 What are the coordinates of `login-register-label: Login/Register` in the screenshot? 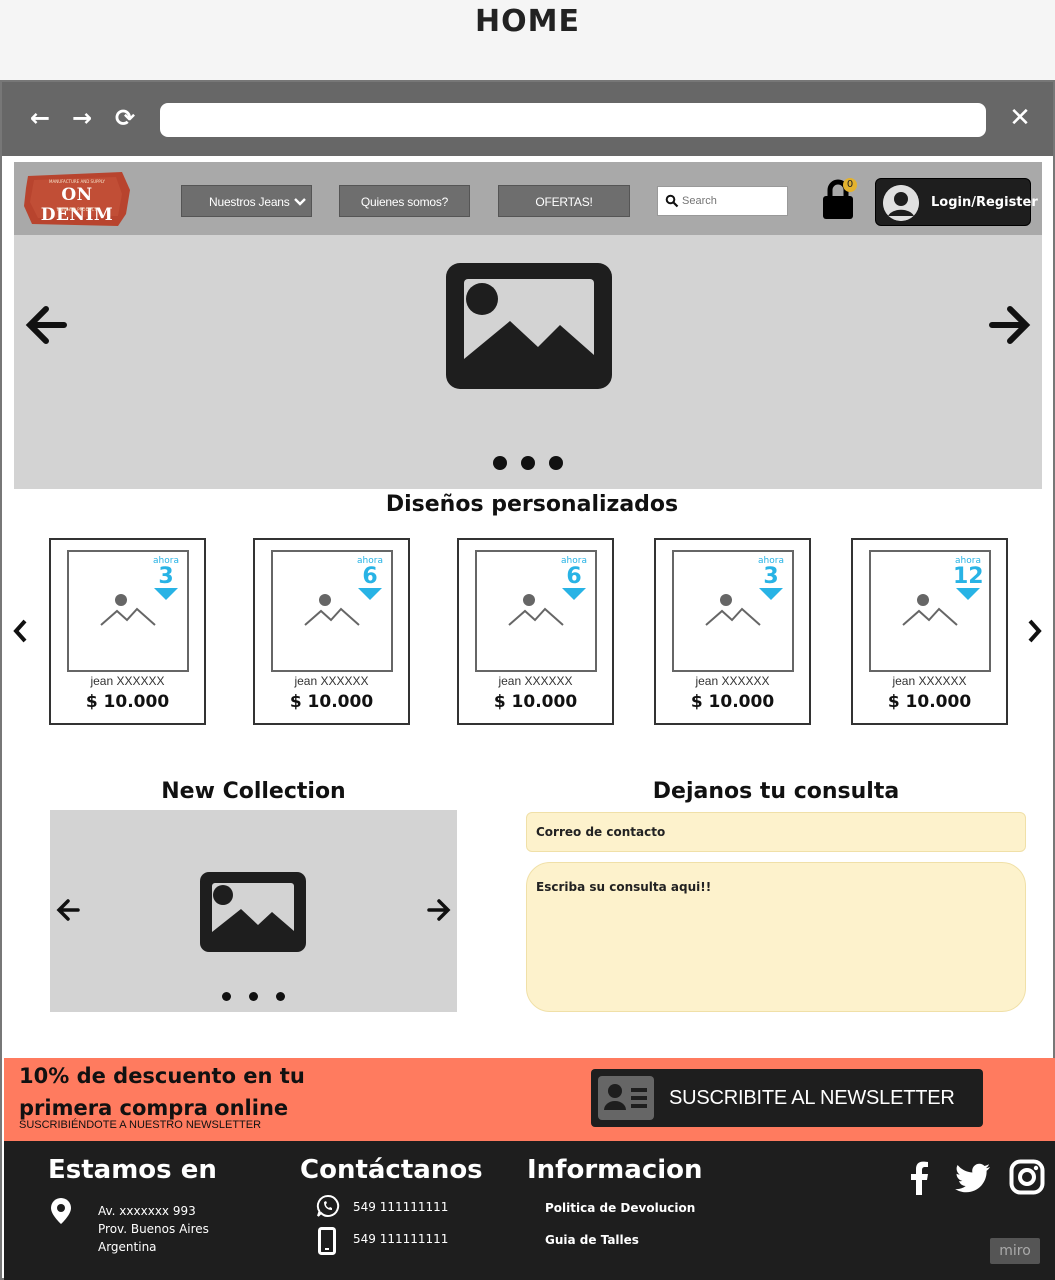 It's located at (984, 202).